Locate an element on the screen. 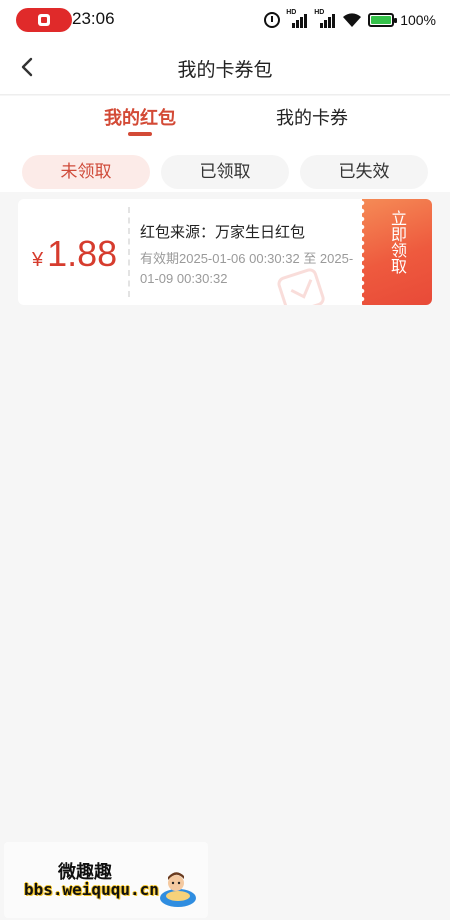  page-title: 我的卡券包 is located at coordinates (225, 70).